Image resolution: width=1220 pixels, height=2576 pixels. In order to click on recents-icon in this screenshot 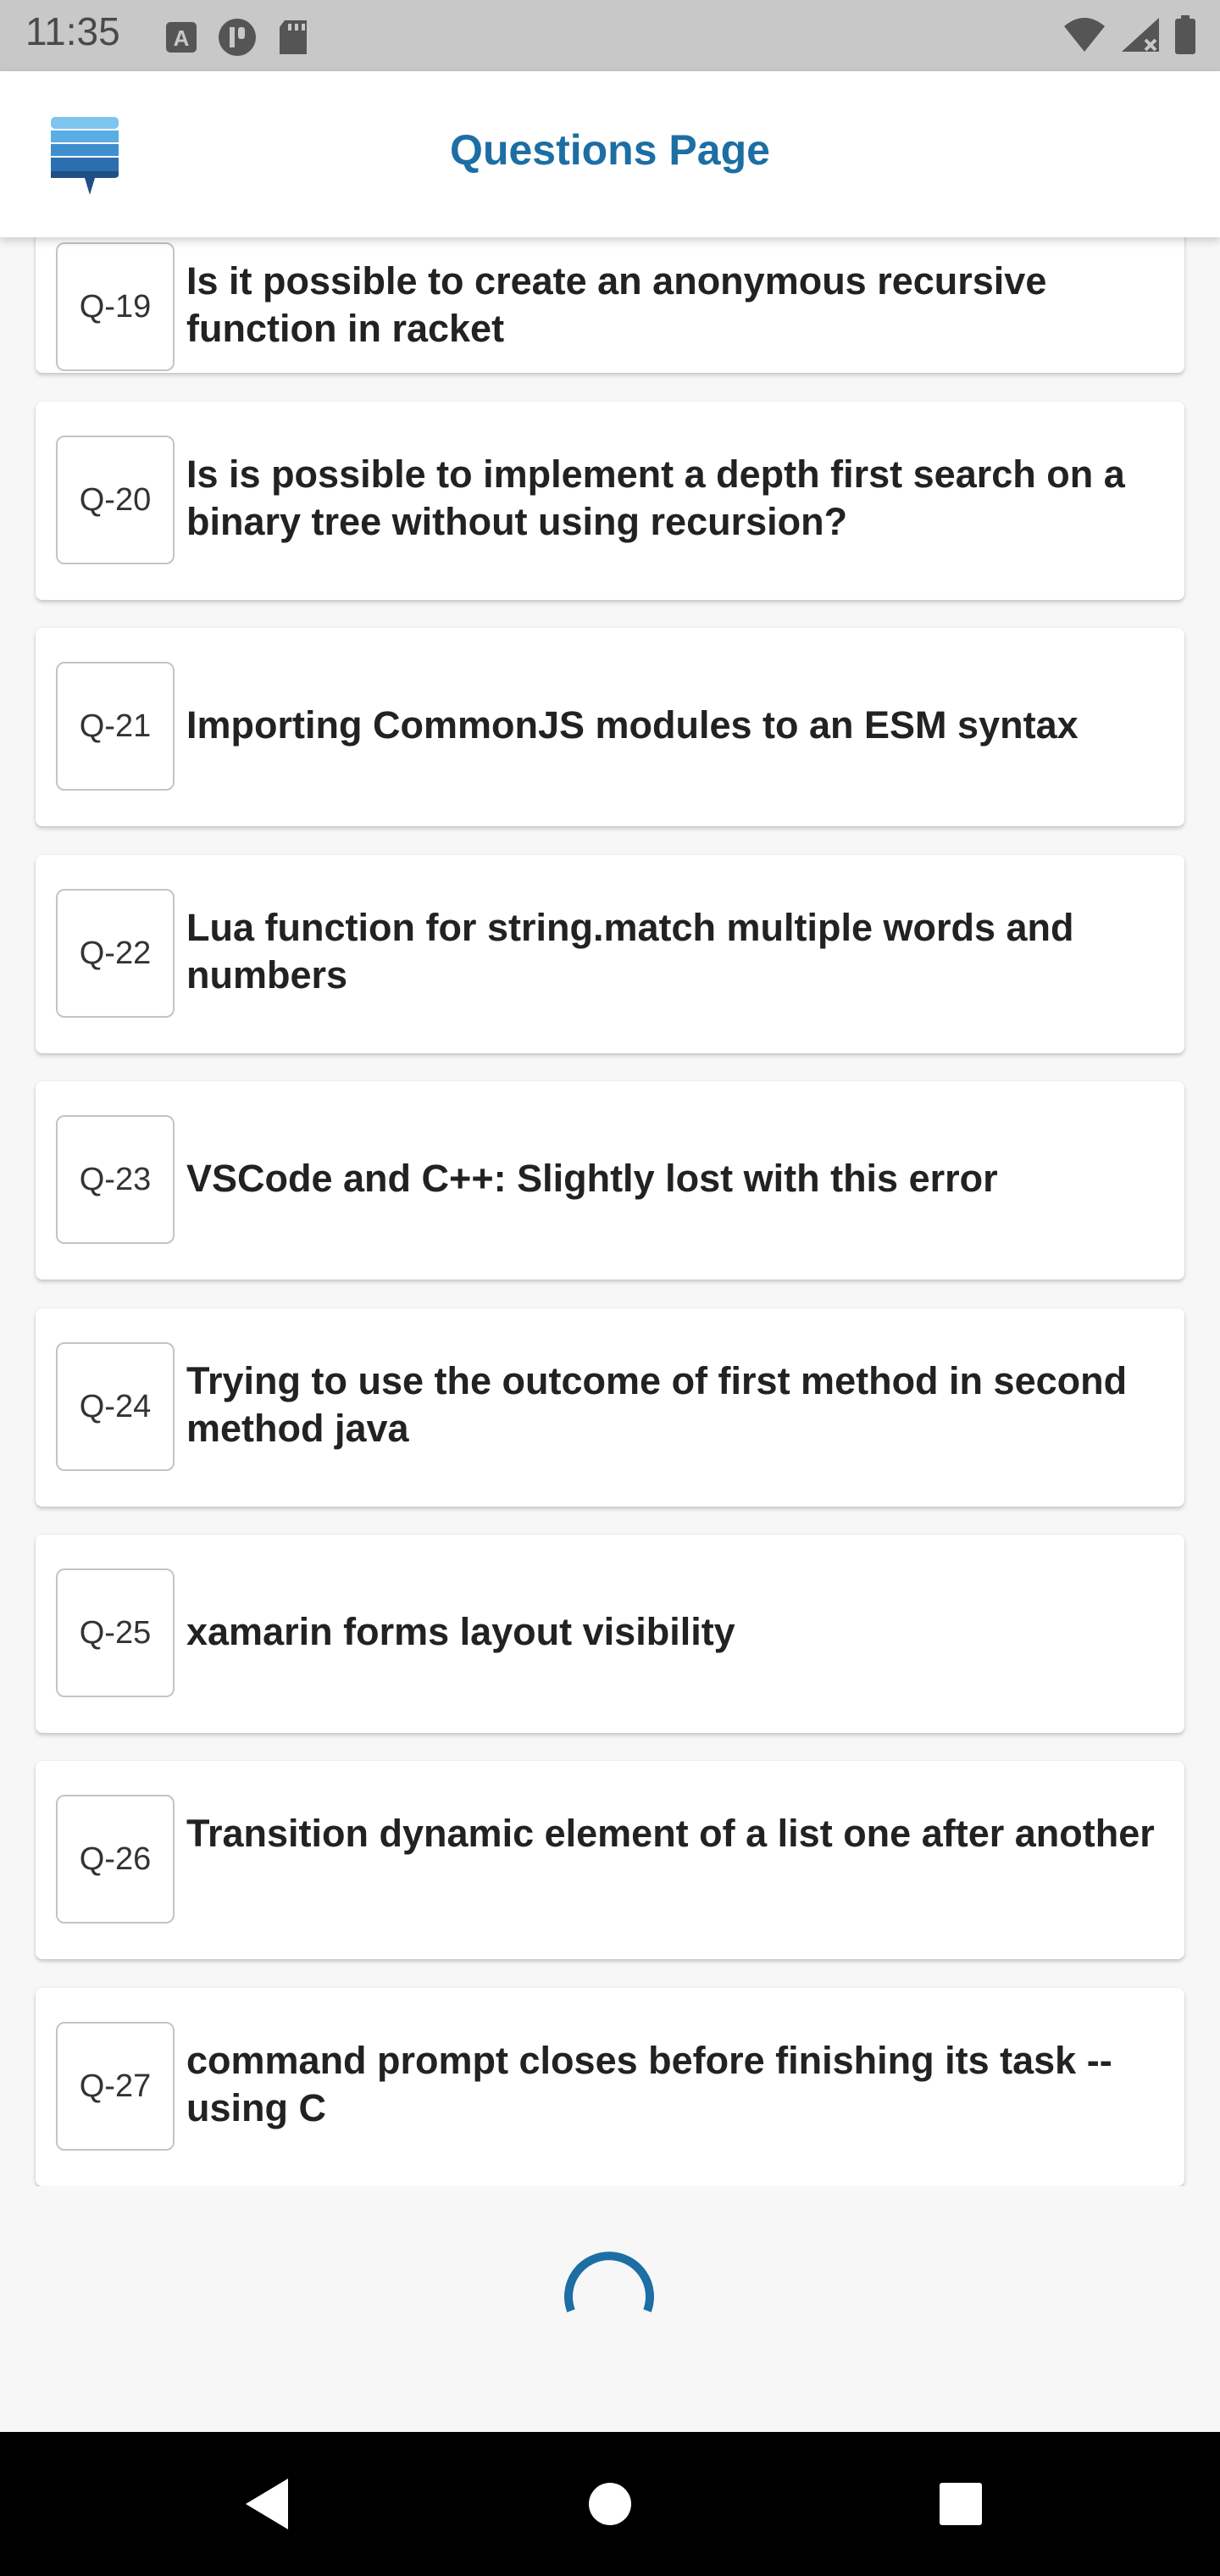, I will do `click(961, 2504)`.